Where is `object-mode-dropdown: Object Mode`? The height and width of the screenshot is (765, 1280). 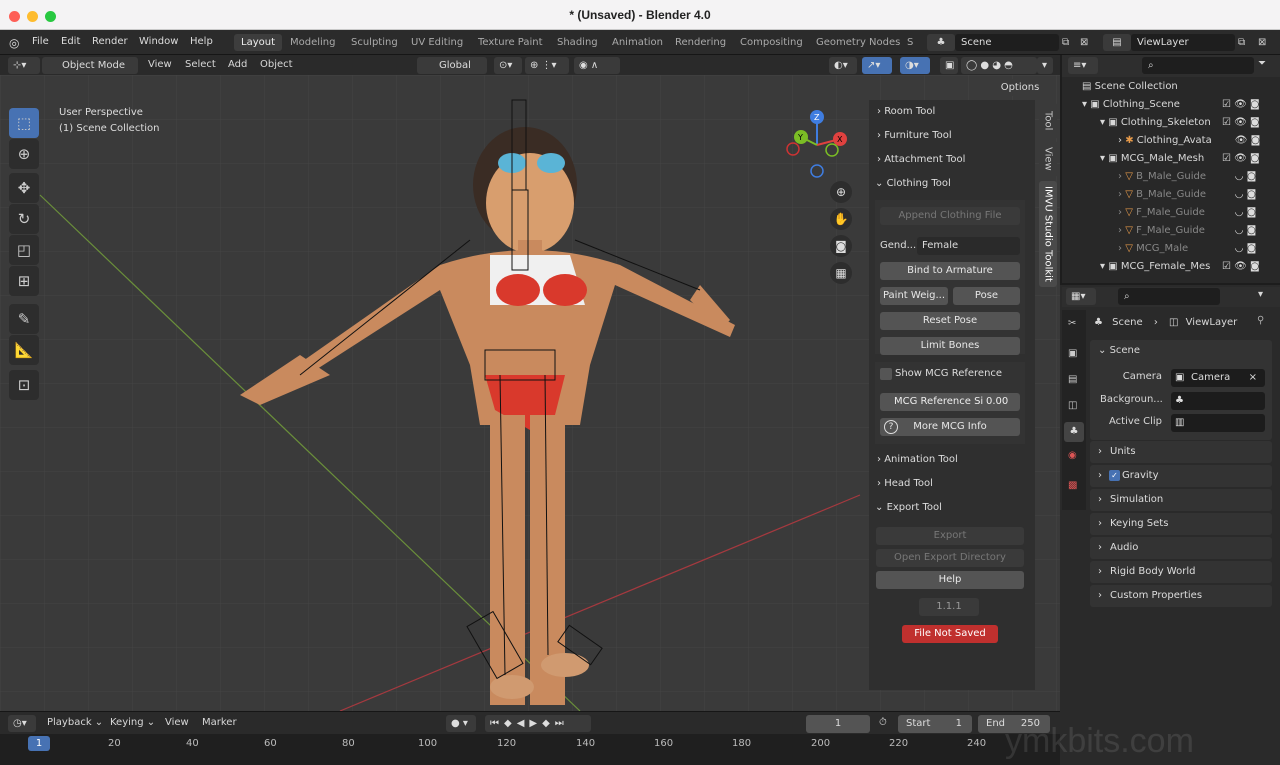 object-mode-dropdown: Object Mode is located at coordinates (90, 65).